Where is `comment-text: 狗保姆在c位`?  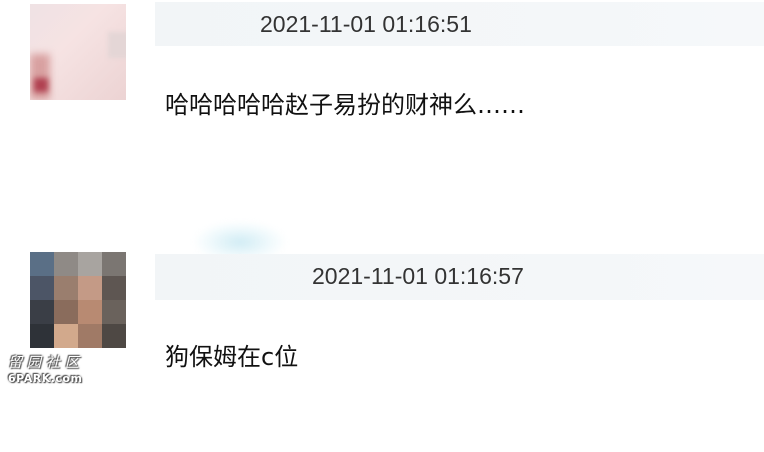
comment-text: 狗保姆在c位 is located at coordinates (232, 357).